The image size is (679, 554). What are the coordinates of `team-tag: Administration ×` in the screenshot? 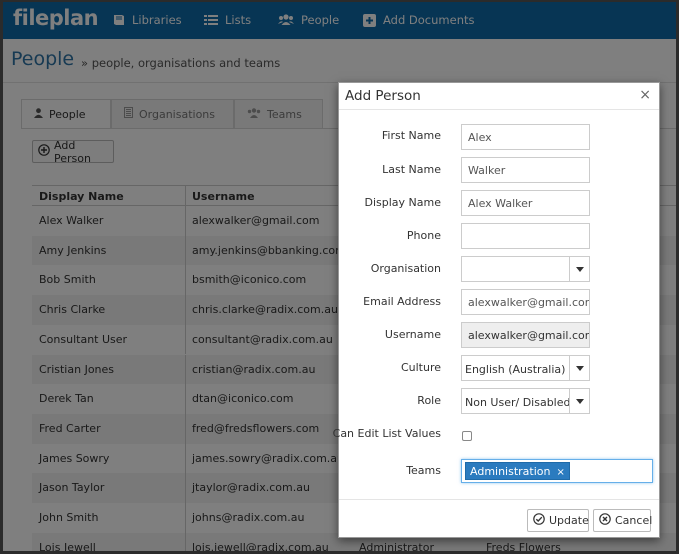 It's located at (517, 471).